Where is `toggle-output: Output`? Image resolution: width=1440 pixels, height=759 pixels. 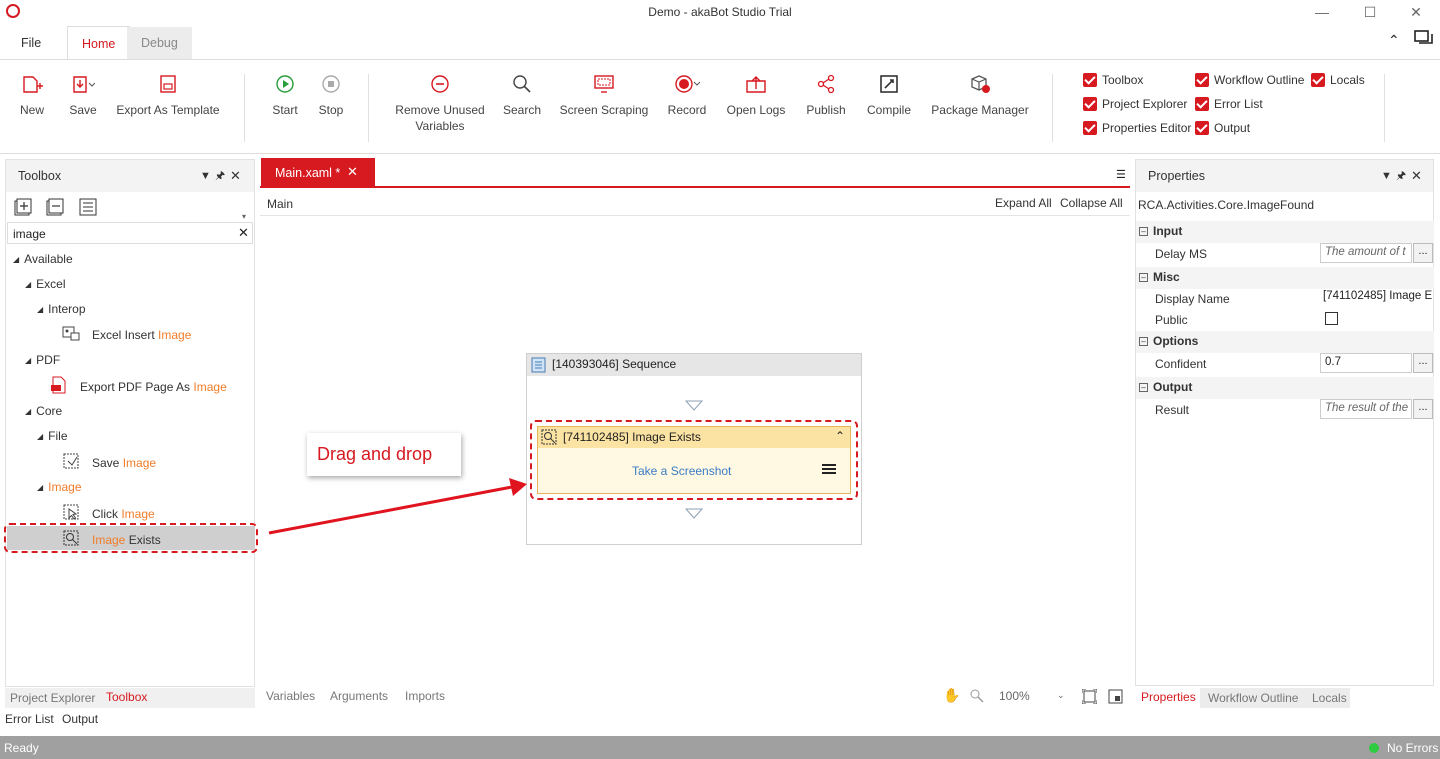 toggle-output: Output is located at coordinates (1222, 128).